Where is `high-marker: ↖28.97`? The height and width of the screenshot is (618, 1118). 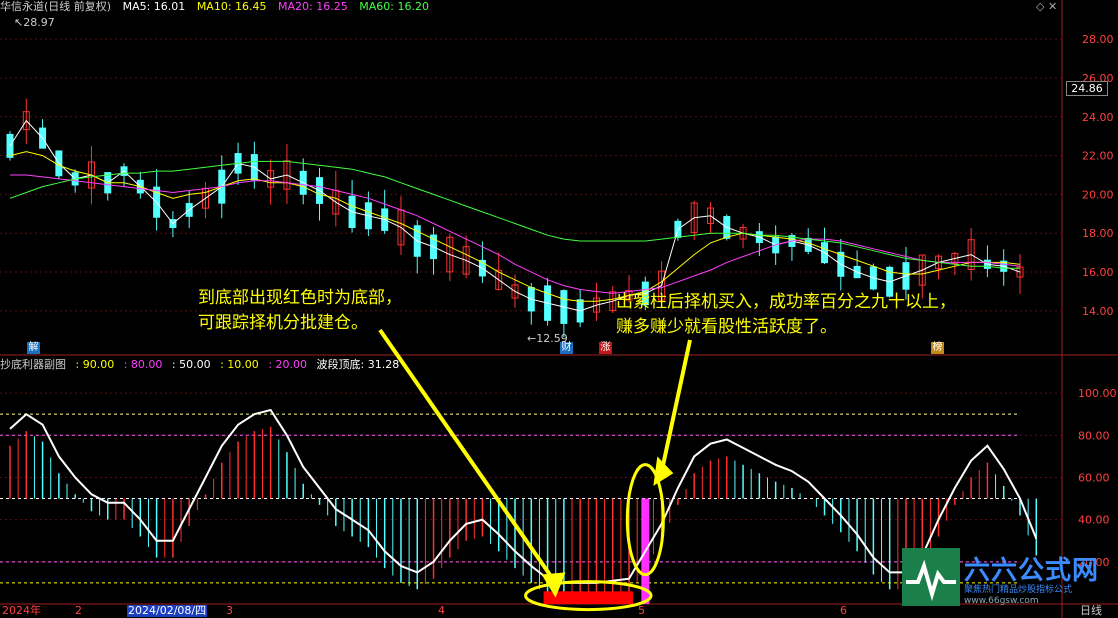 high-marker: ↖28.97 is located at coordinates (34, 22).